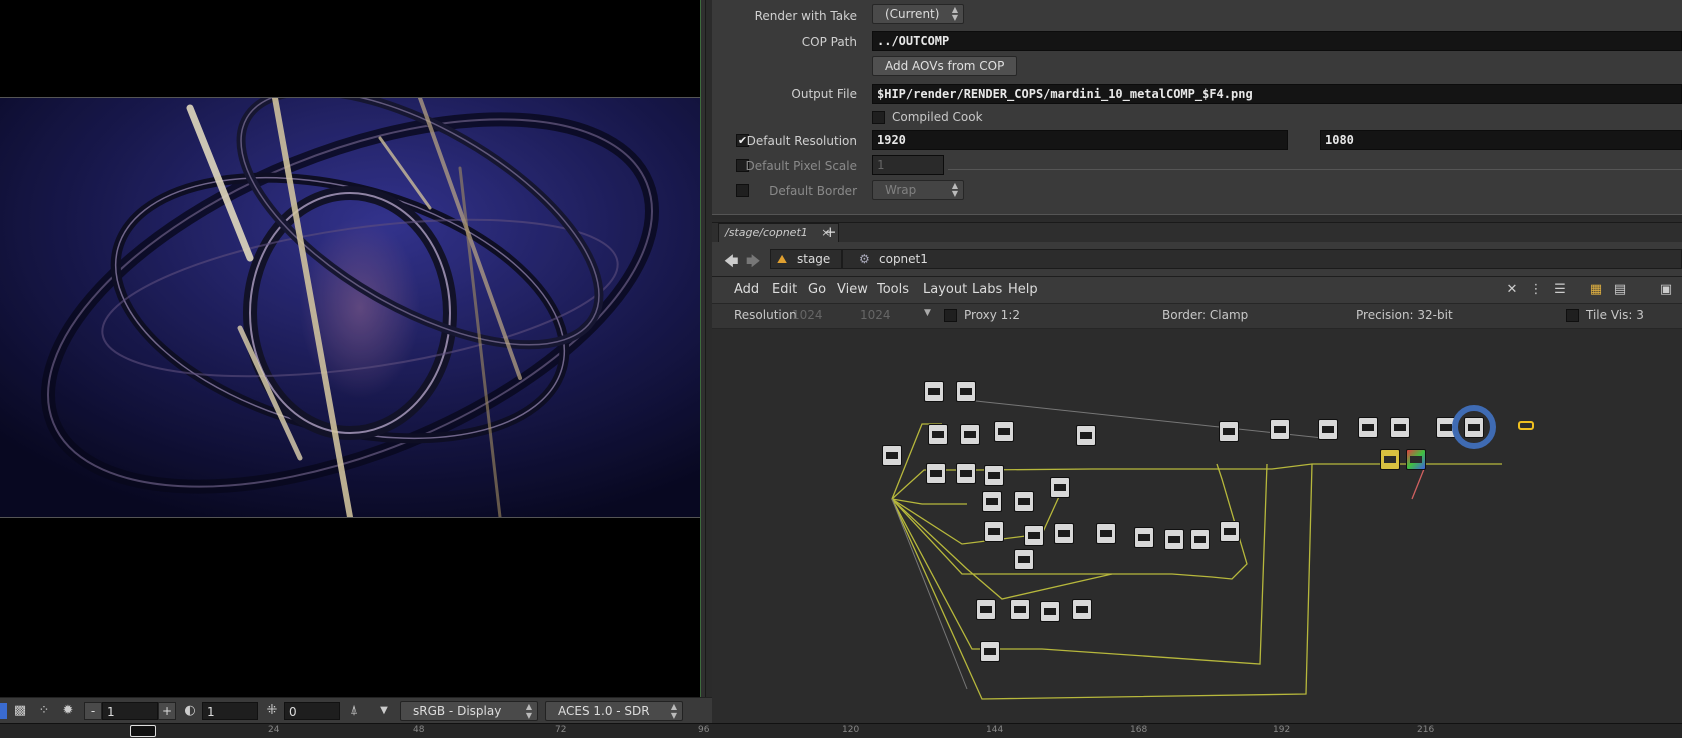 The height and width of the screenshot is (738, 1682). I want to click on decrement-button: -, so click(93, 711).